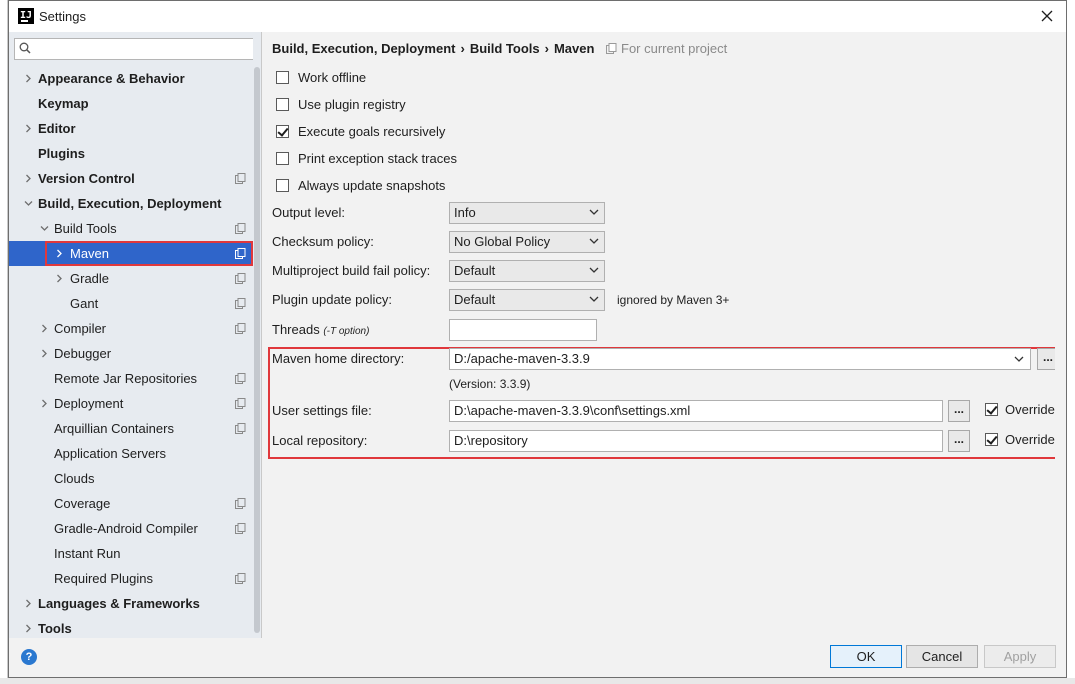 The height and width of the screenshot is (684, 1075). I want to click on tree-item-debugger: Debugger, so click(131, 353).